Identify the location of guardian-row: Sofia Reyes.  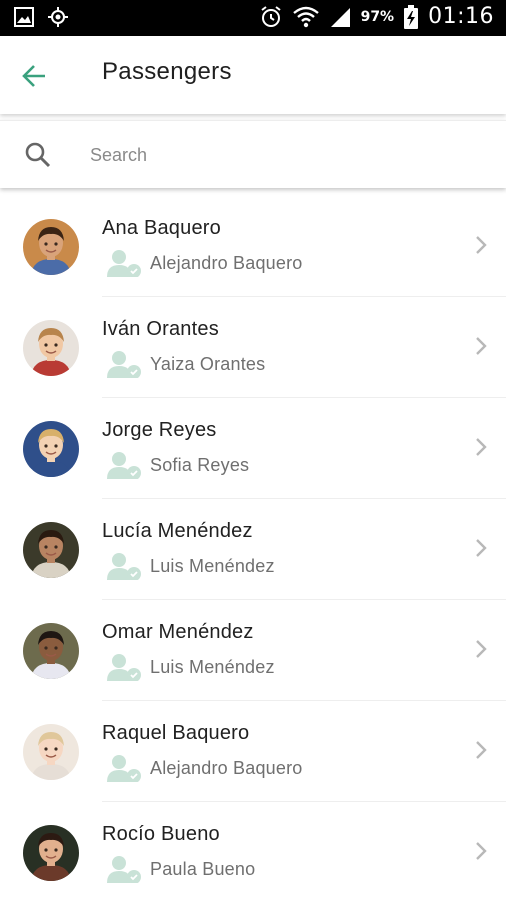
(177, 465).